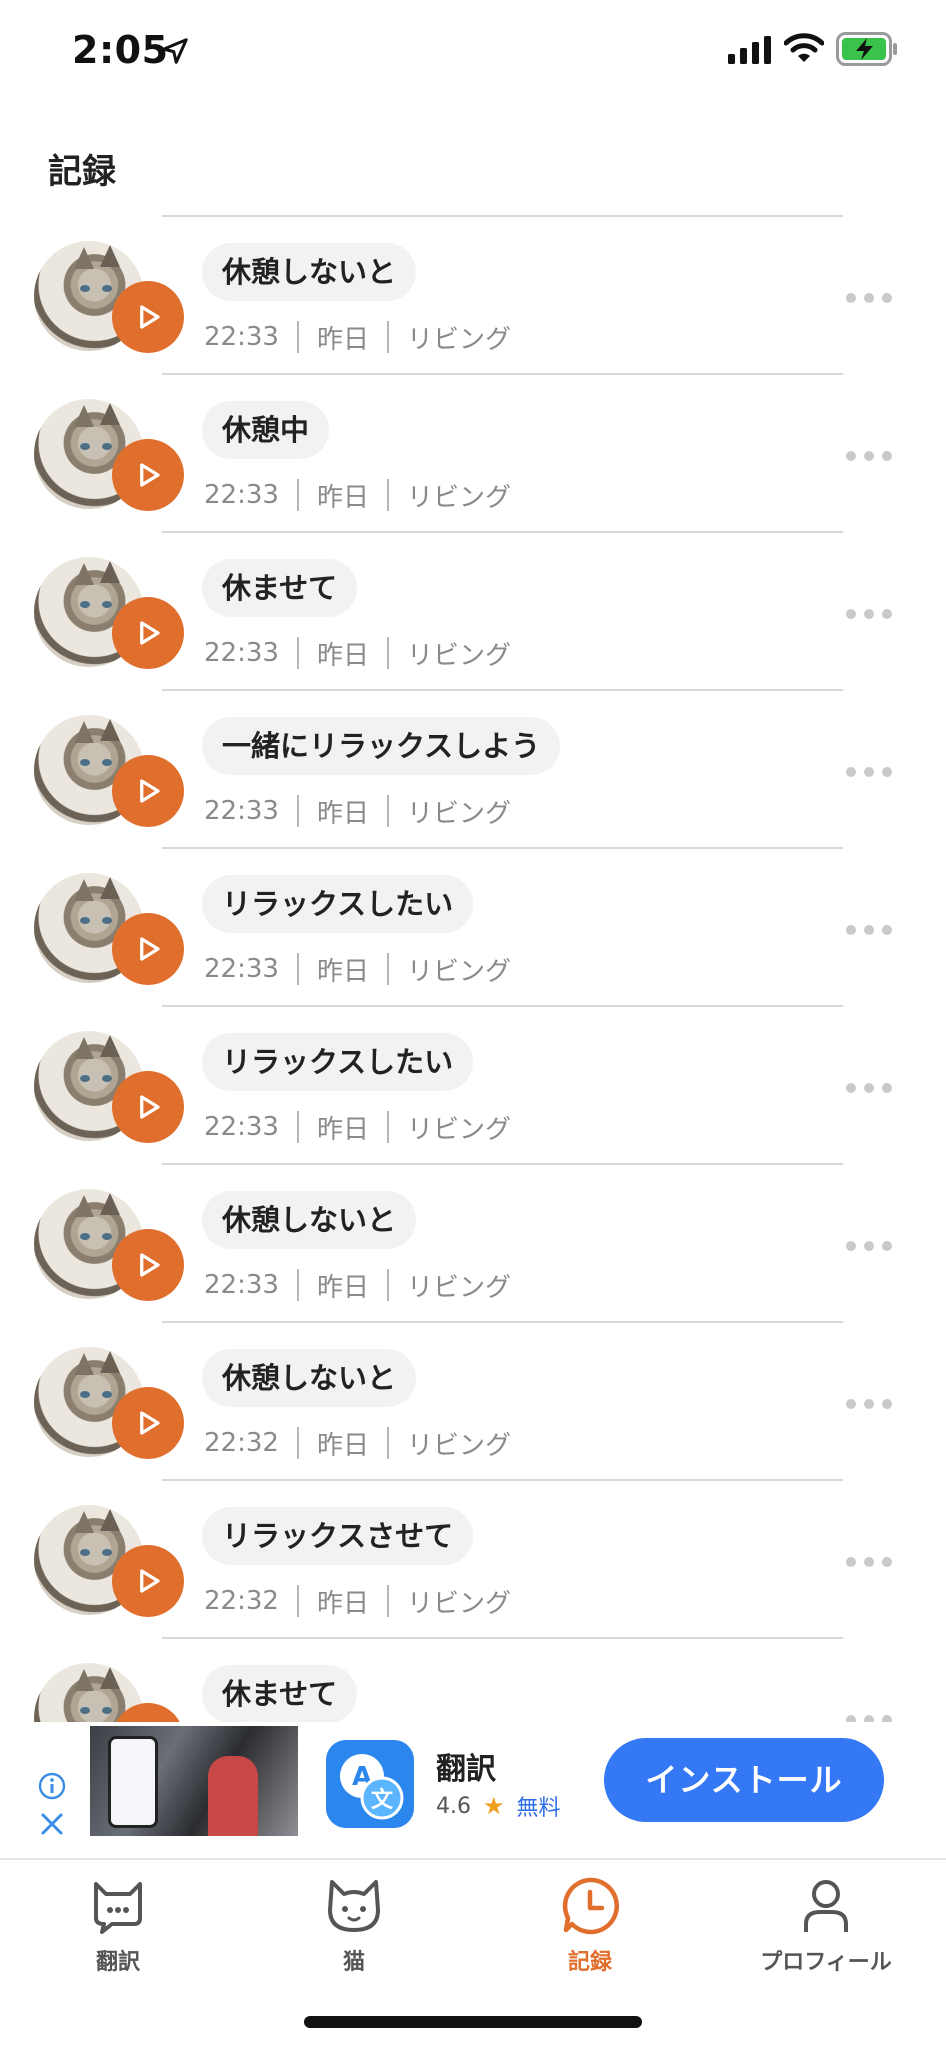 The image size is (946, 2048). I want to click on translate-app-icon: A 文, so click(370, 1784).